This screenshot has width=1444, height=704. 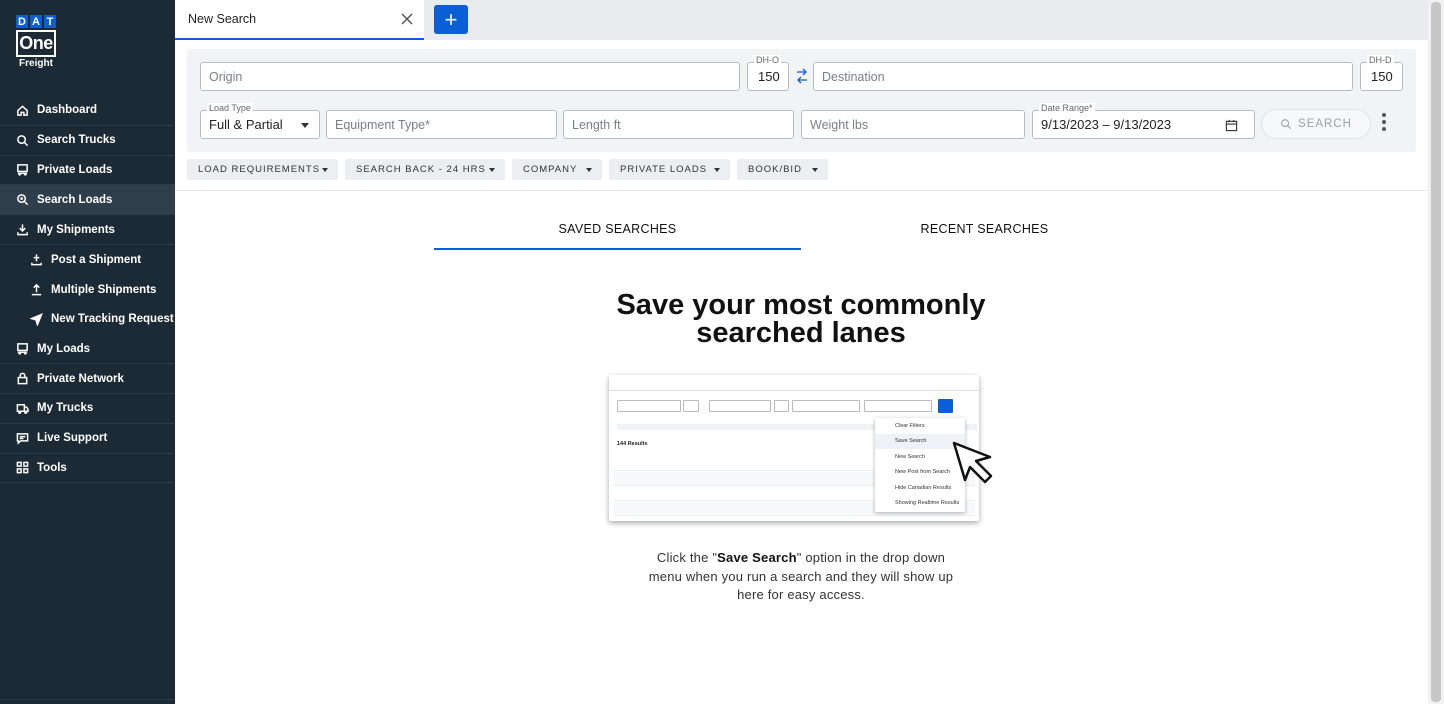 I want to click on filter-label: BOOK/BID, so click(x=775, y=169).